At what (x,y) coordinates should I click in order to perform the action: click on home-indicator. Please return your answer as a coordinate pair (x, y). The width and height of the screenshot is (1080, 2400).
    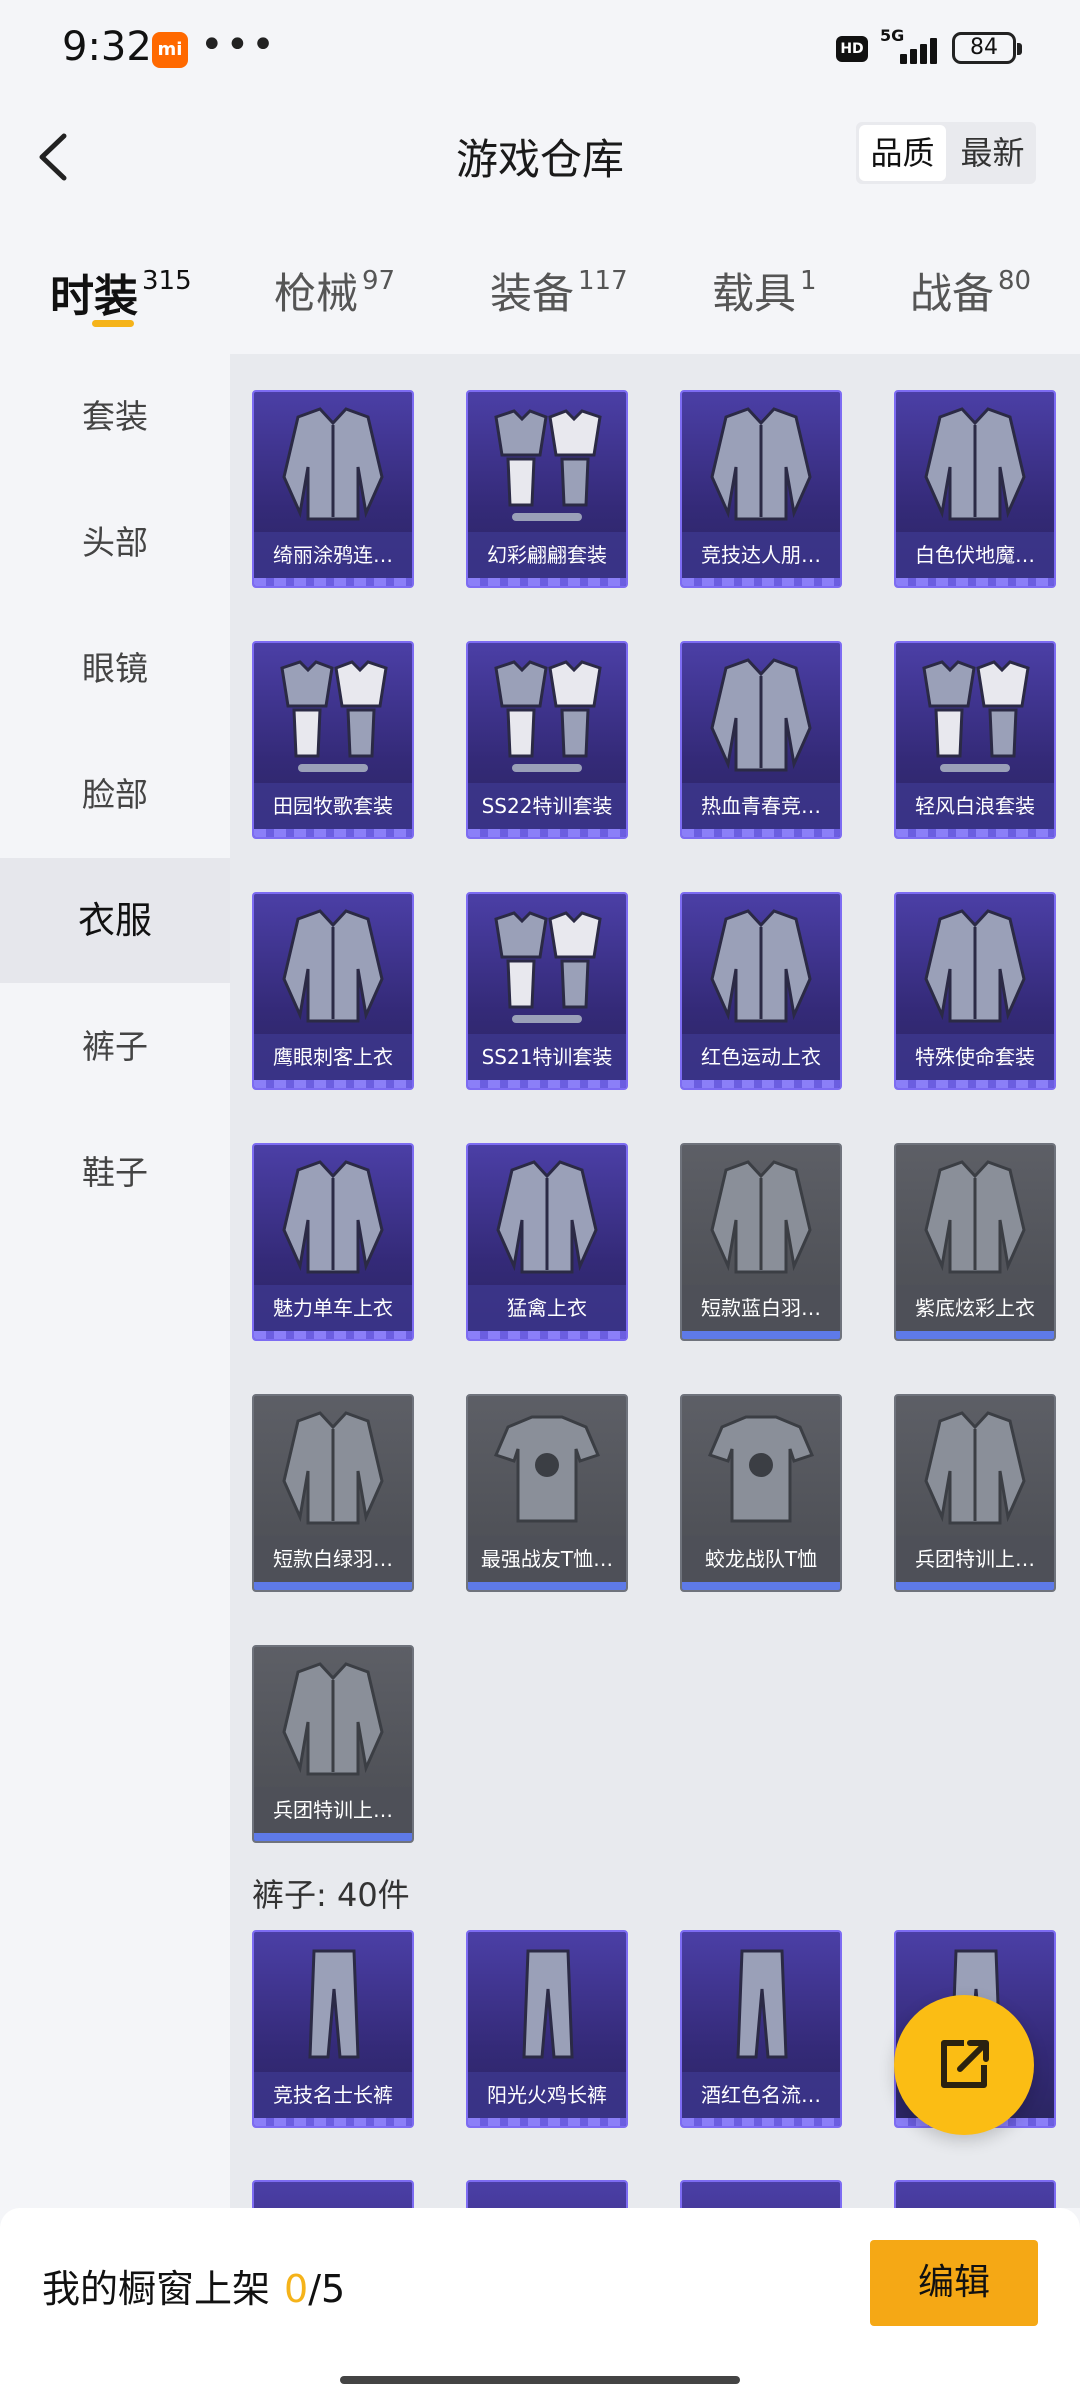
    Looking at the image, I should click on (540, 2380).